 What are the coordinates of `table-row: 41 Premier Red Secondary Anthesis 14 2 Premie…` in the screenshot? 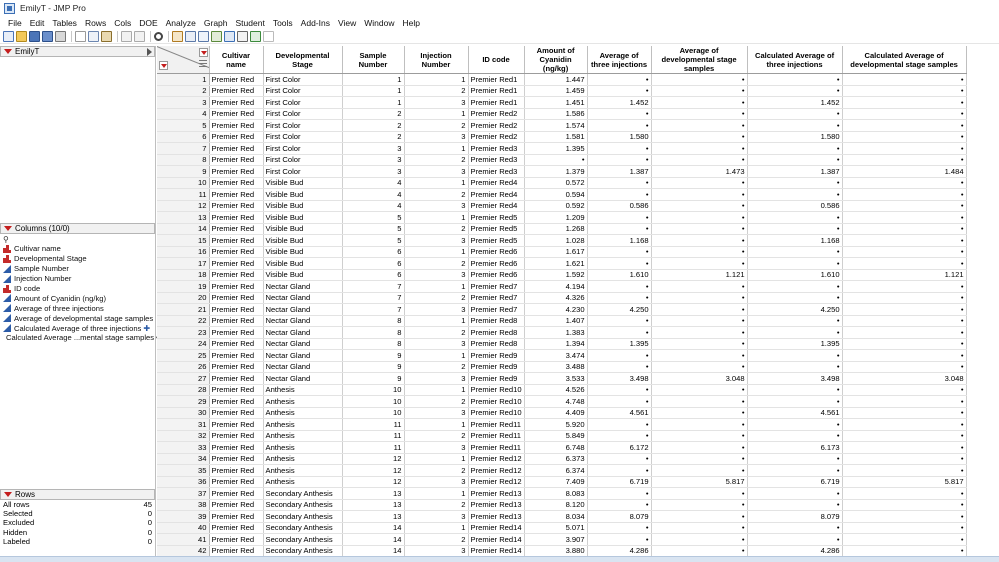 It's located at (562, 539).